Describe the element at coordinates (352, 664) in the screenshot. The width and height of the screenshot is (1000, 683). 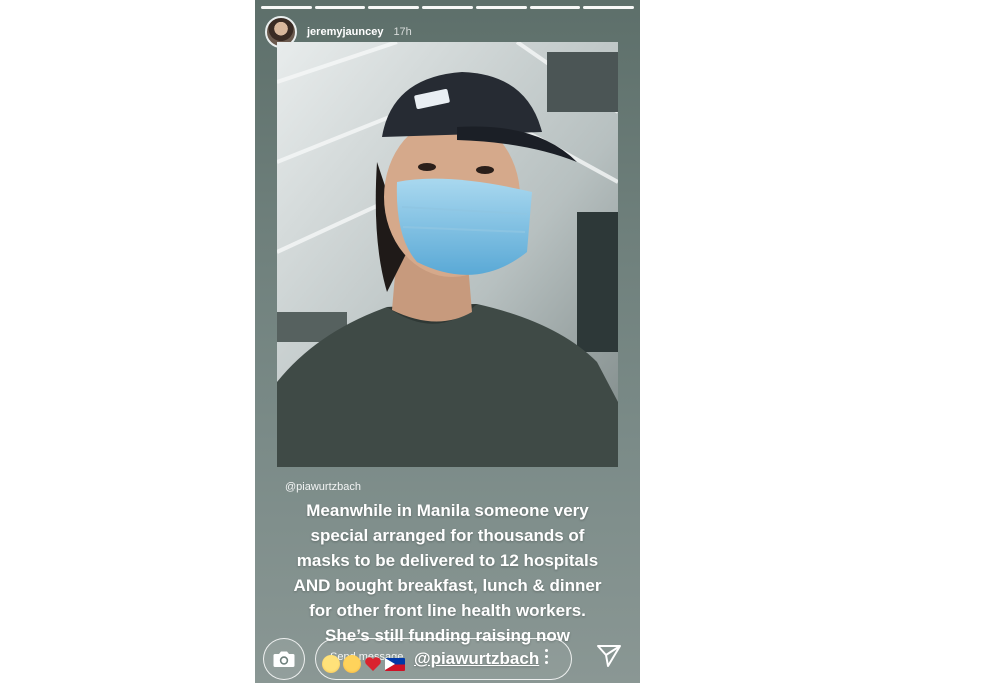
I see `heart-eyes-face-icon` at that location.